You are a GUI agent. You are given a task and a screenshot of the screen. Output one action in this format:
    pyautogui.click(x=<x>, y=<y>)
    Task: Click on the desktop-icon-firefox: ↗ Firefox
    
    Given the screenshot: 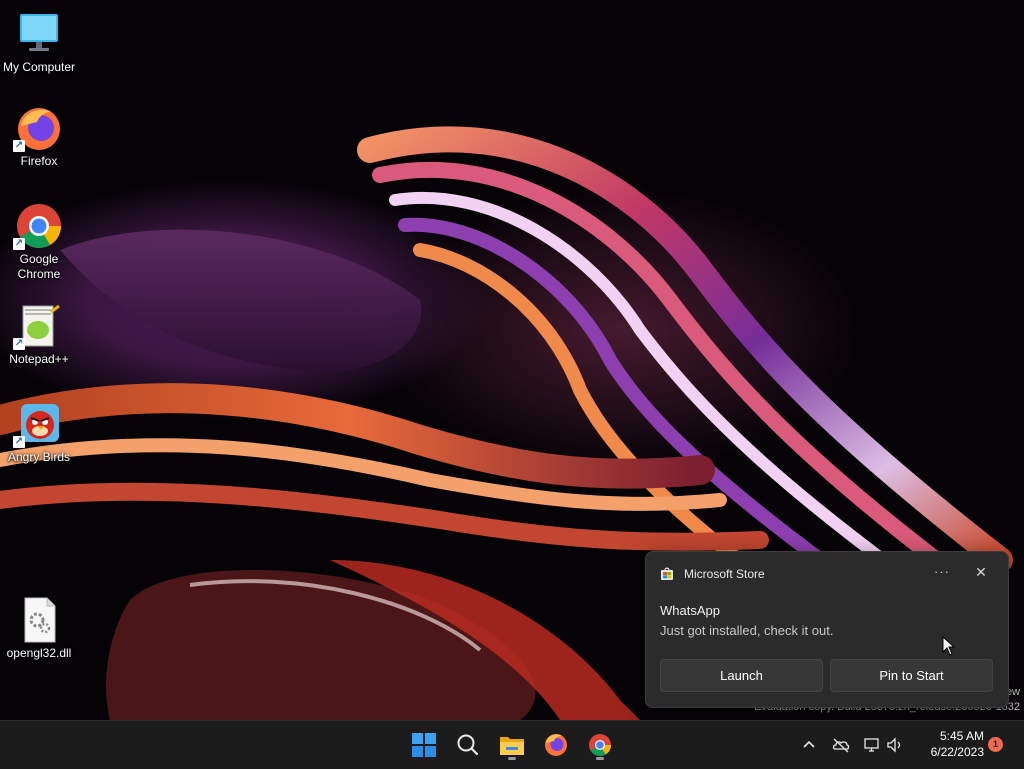 What is the action you would take?
    pyautogui.click(x=39, y=136)
    